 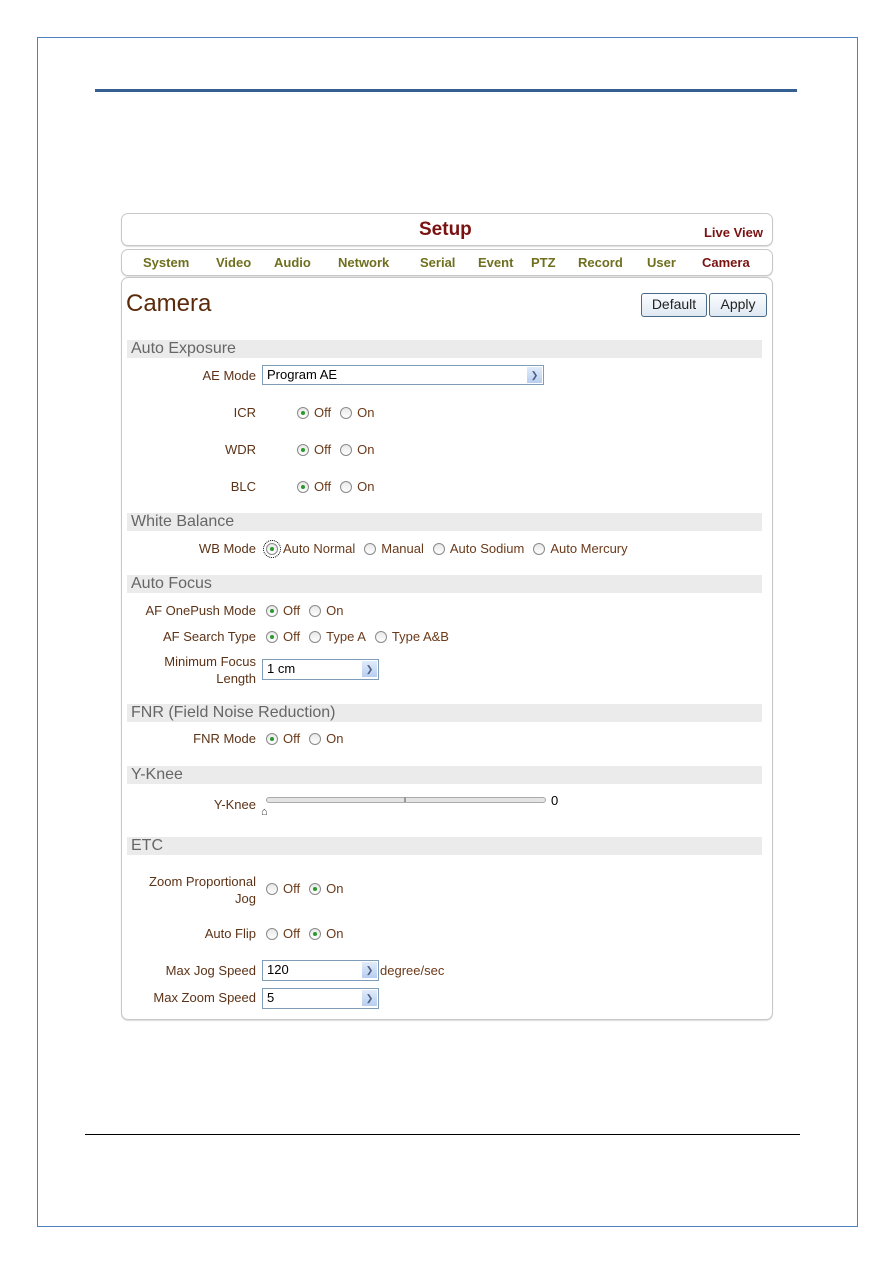 What do you see at coordinates (444, 349) in the screenshot?
I see `section-auto-exposure: Auto Exposure` at bounding box center [444, 349].